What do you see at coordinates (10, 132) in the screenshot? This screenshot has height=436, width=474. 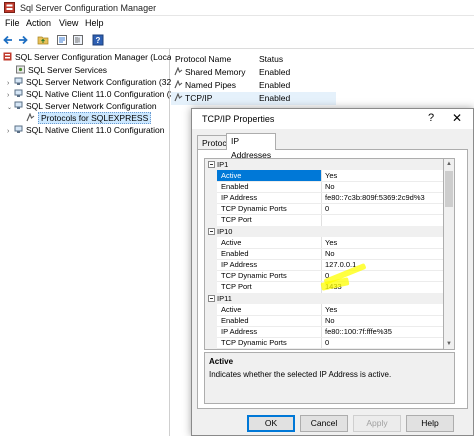 I see `chevron-right-icon: ›` at bounding box center [10, 132].